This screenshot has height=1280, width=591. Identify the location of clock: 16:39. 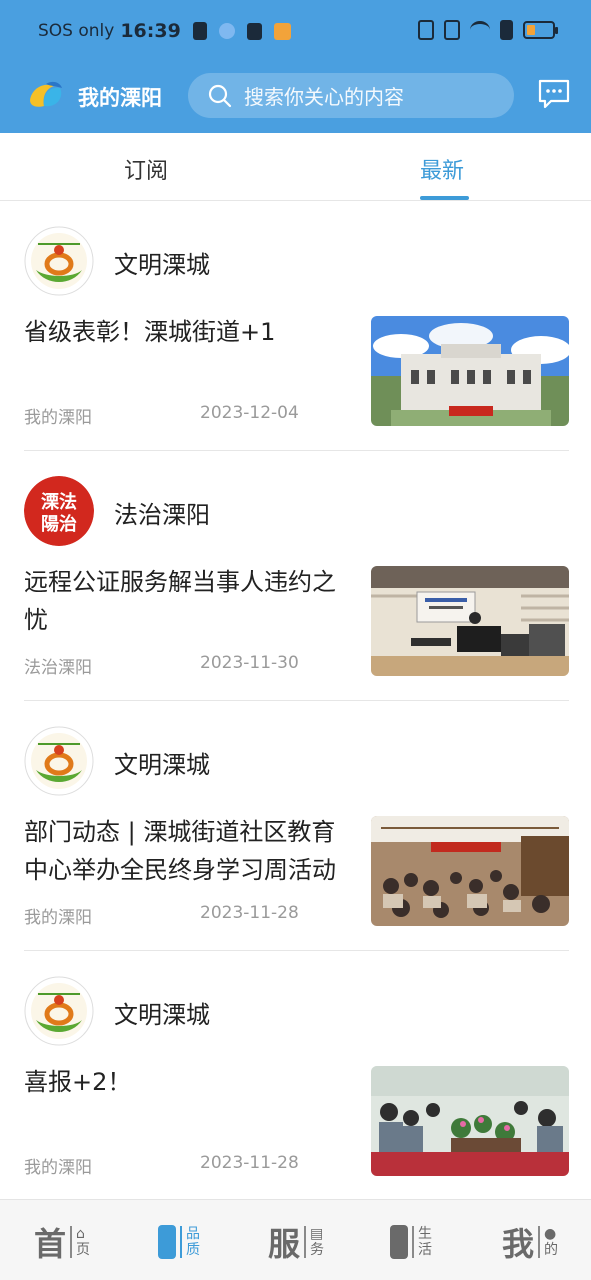
(150, 31).